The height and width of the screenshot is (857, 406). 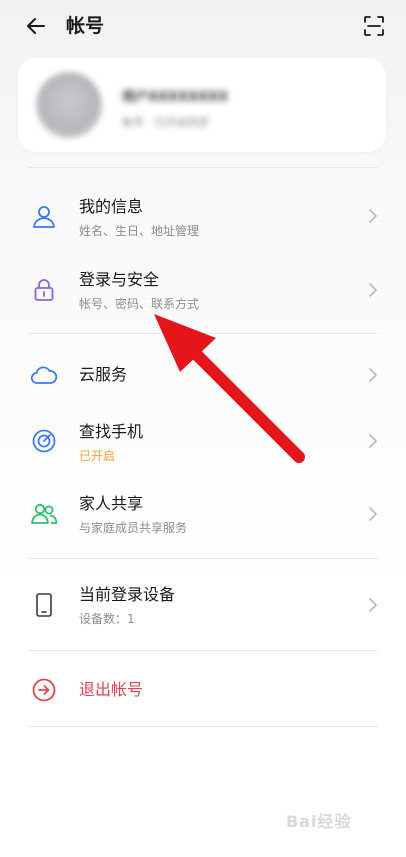 What do you see at coordinates (203, 26) in the screenshot?
I see `header-bar: 帐号` at bounding box center [203, 26].